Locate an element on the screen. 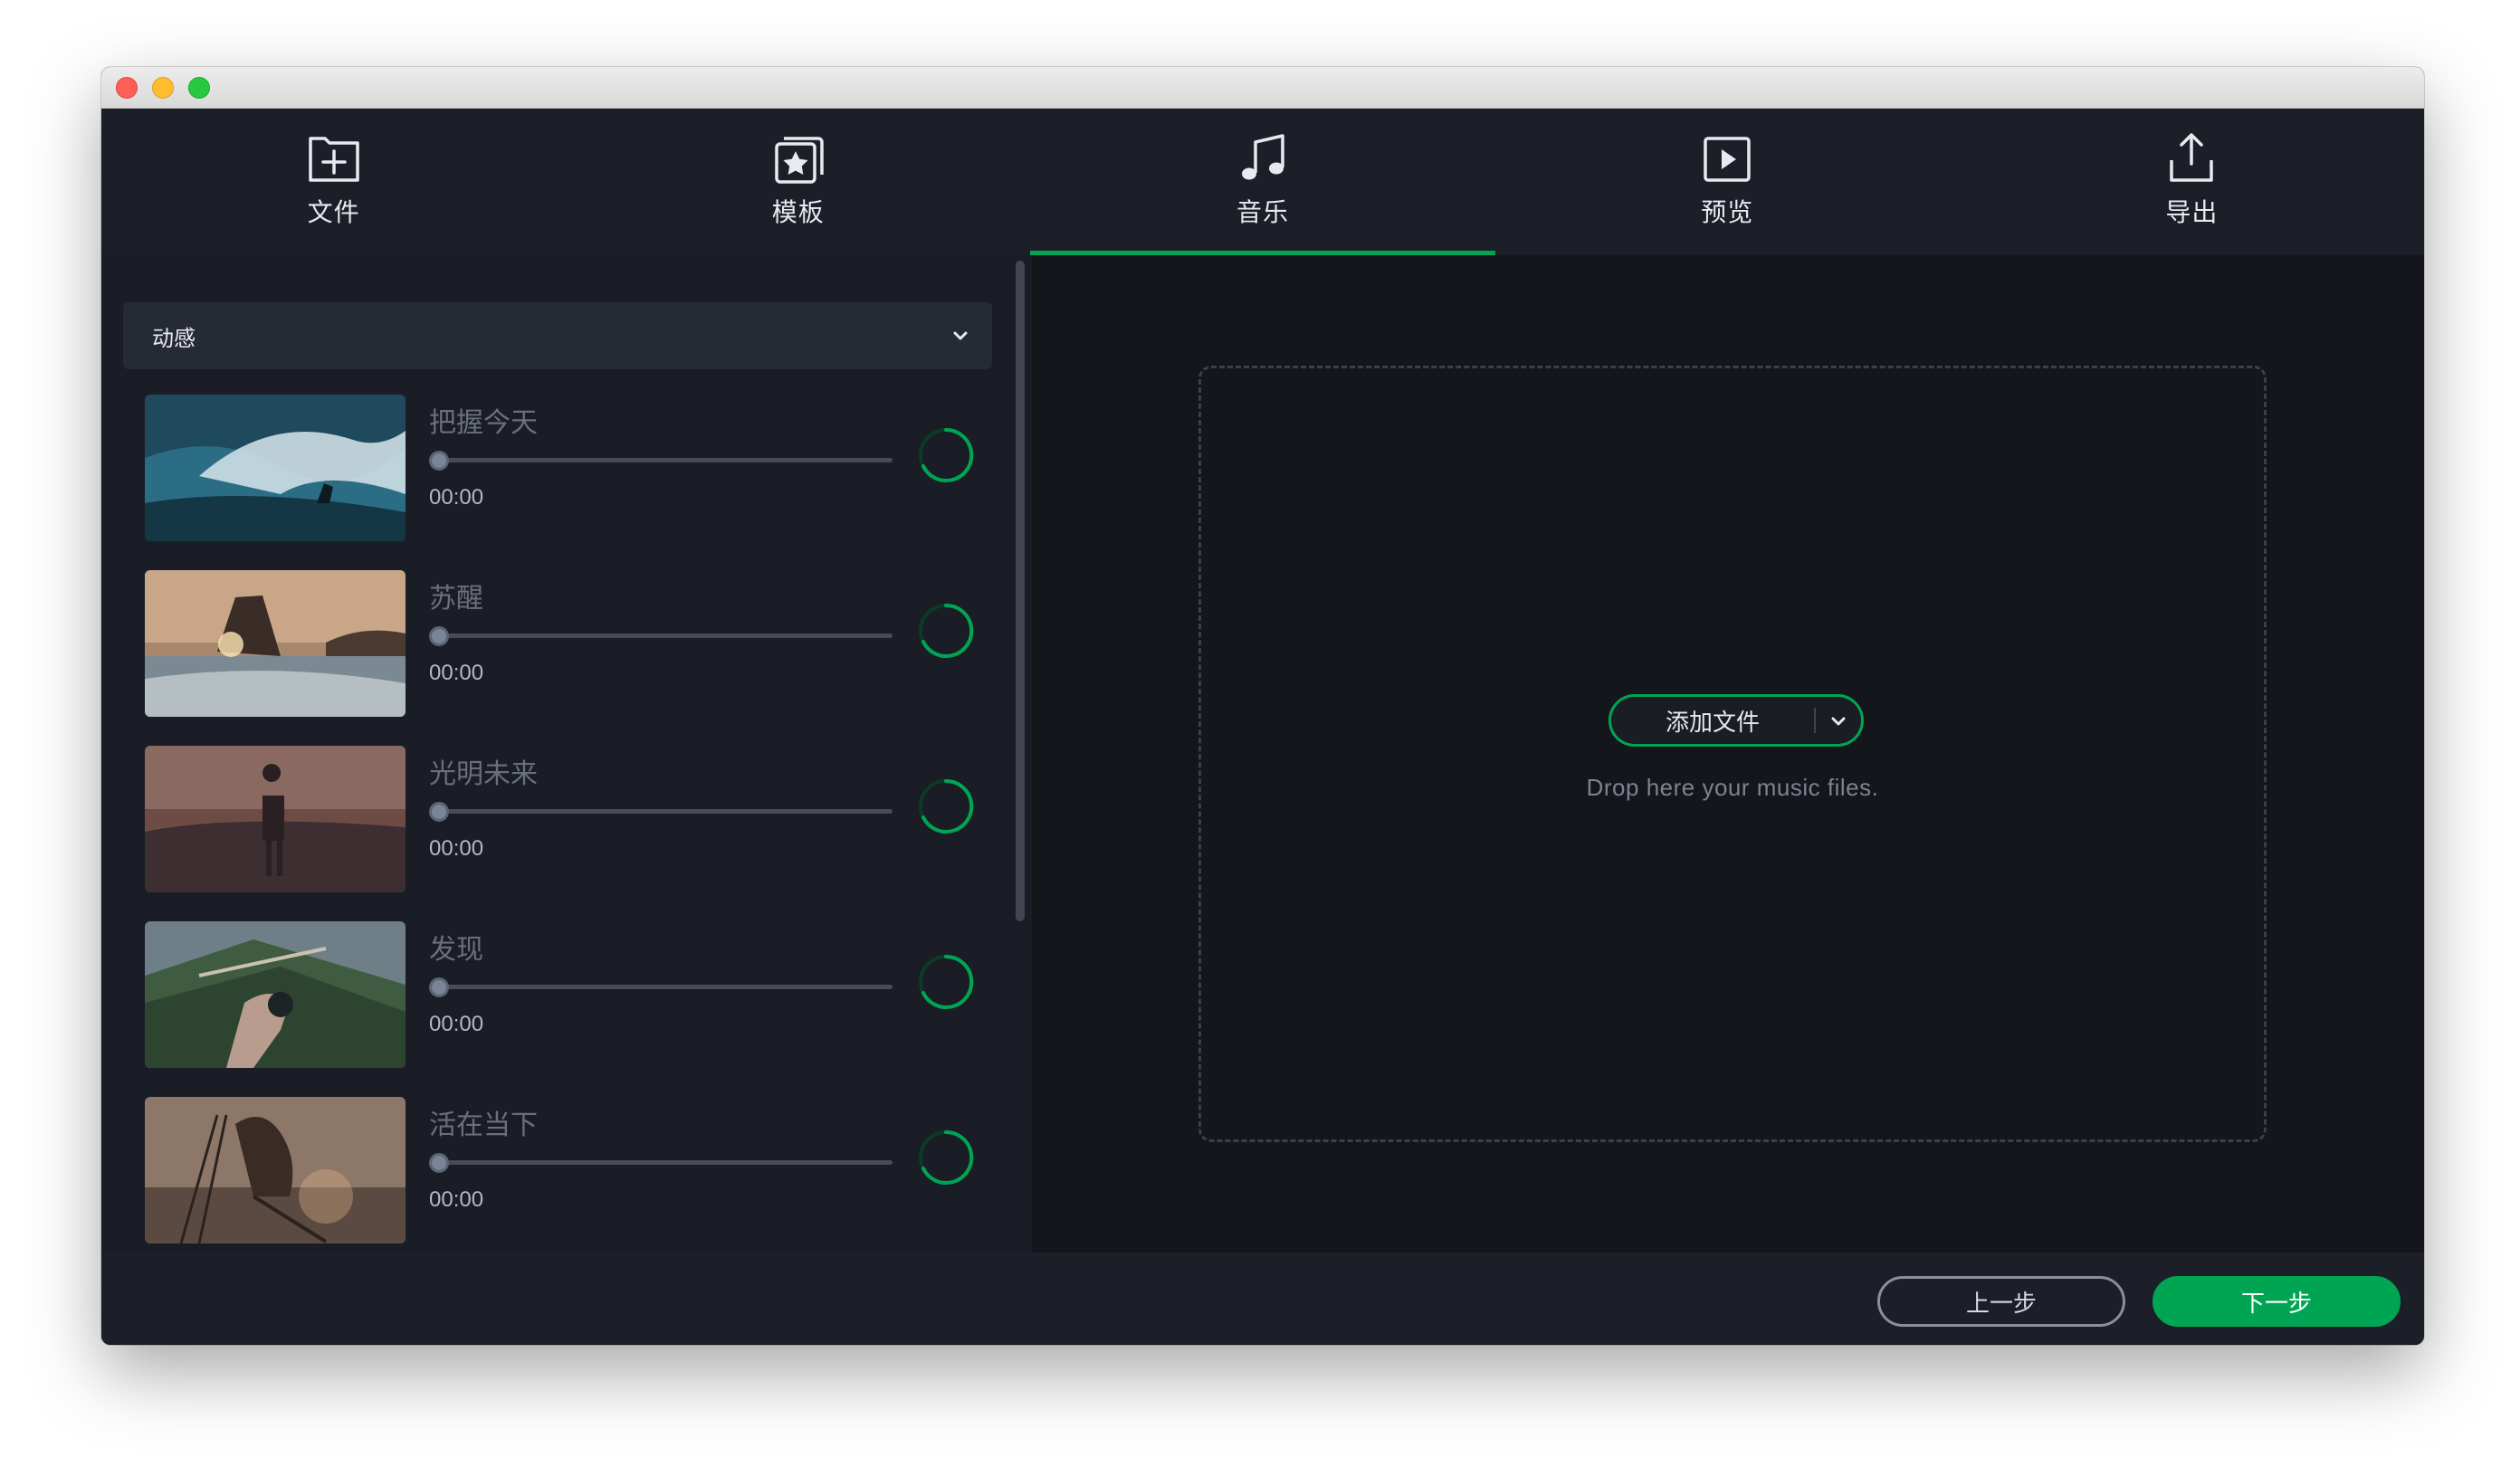  tab-music-label: 音乐 is located at coordinates (1263, 212).